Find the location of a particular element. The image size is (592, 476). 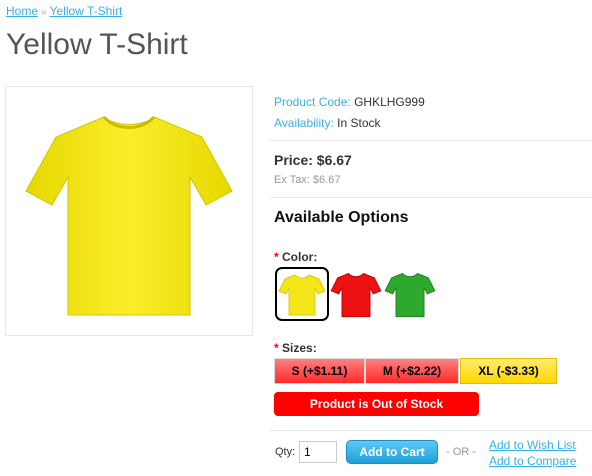

green-tshirt-icon is located at coordinates (410, 295).